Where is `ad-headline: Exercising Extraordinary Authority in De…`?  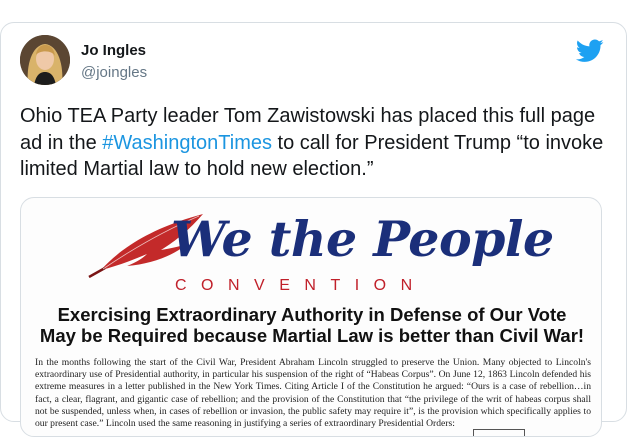
ad-headline: Exercising Extraordinary Authority in De… is located at coordinates (311, 325).